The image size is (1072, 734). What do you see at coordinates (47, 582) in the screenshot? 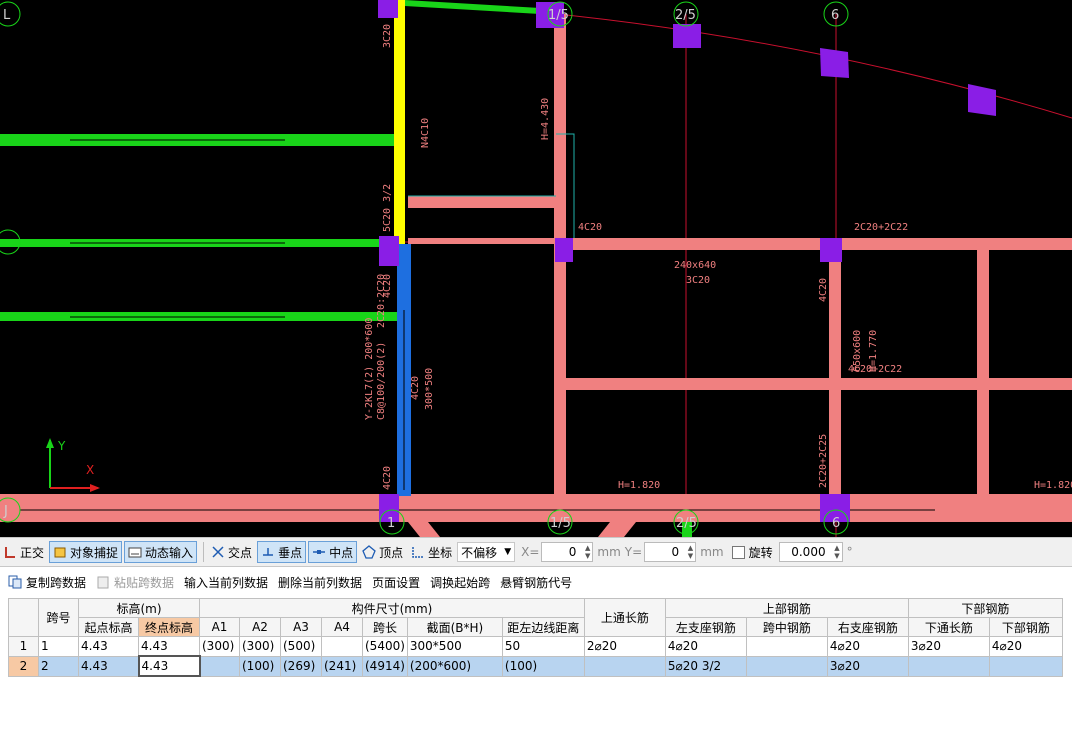
I see `copy-span-button: 复制跨数据` at bounding box center [47, 582].